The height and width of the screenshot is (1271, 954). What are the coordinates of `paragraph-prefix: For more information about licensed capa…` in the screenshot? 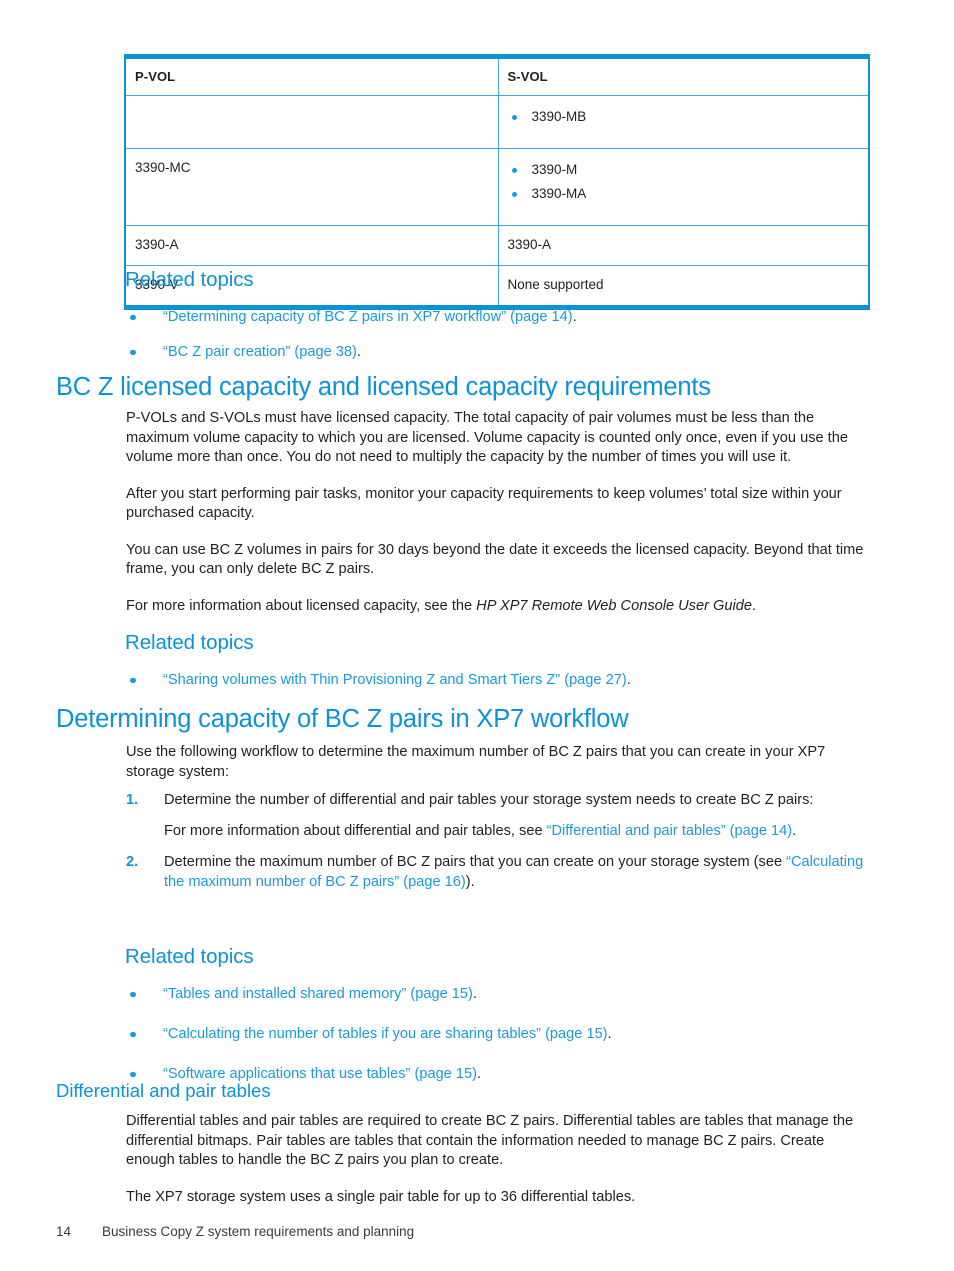 It's located at (301, 605).